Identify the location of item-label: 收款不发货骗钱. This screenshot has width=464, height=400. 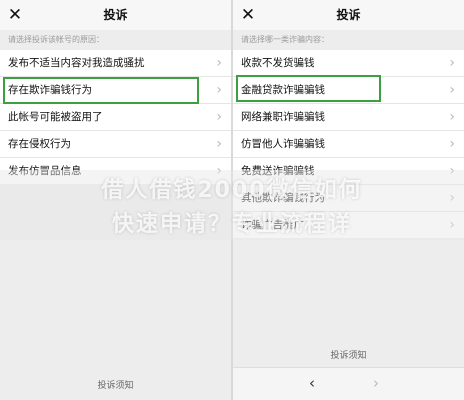
(278, 63).